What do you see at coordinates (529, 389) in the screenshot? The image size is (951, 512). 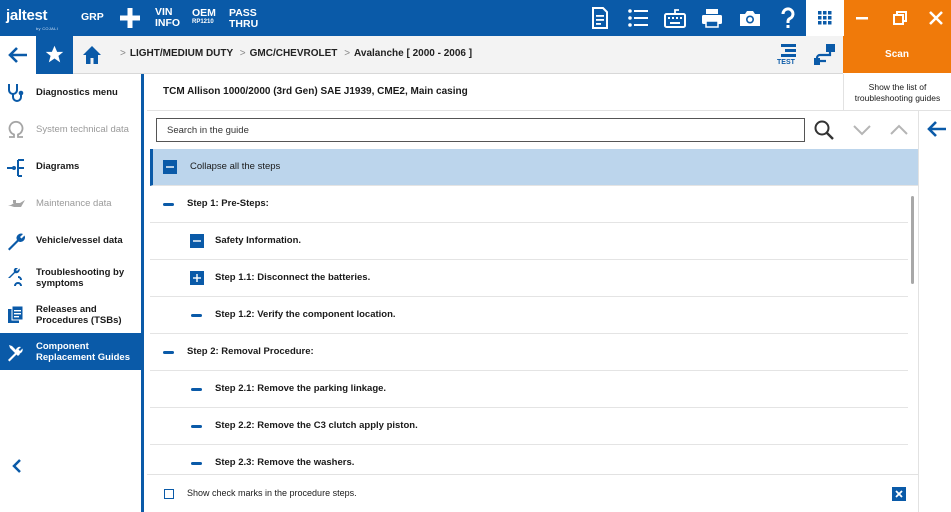 I see `step-row: Step 2.1: Remove the parking linkage.` at bounding box center [529, 389].